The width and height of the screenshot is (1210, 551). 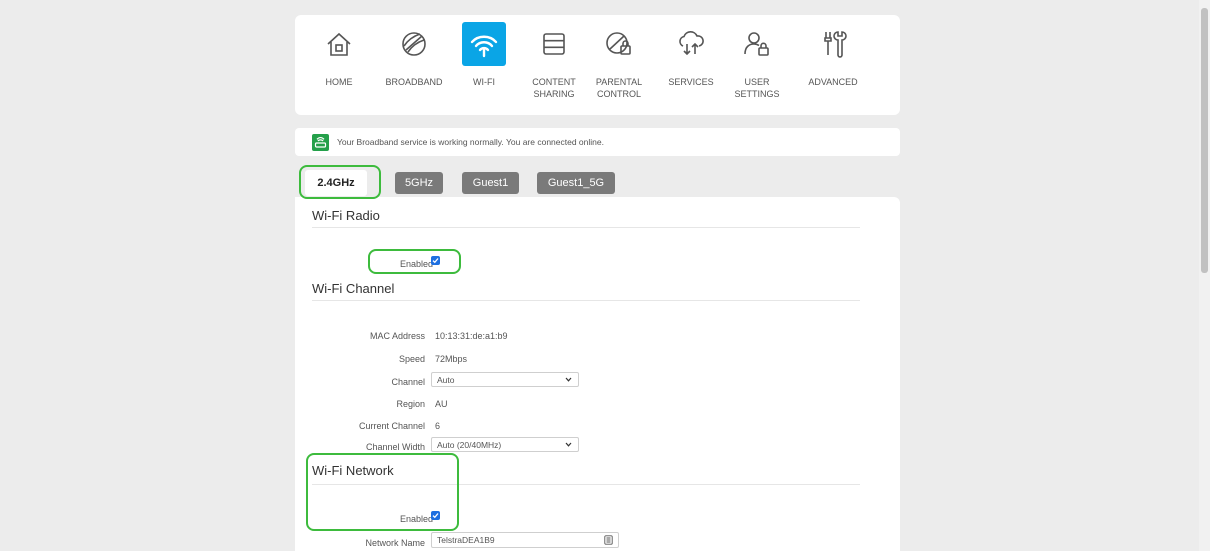 What do you see at coordinates (466, 540) in the screenshot?
I see `network-name-value: TelstraDEA1B9` at bounding box center [466, 540].